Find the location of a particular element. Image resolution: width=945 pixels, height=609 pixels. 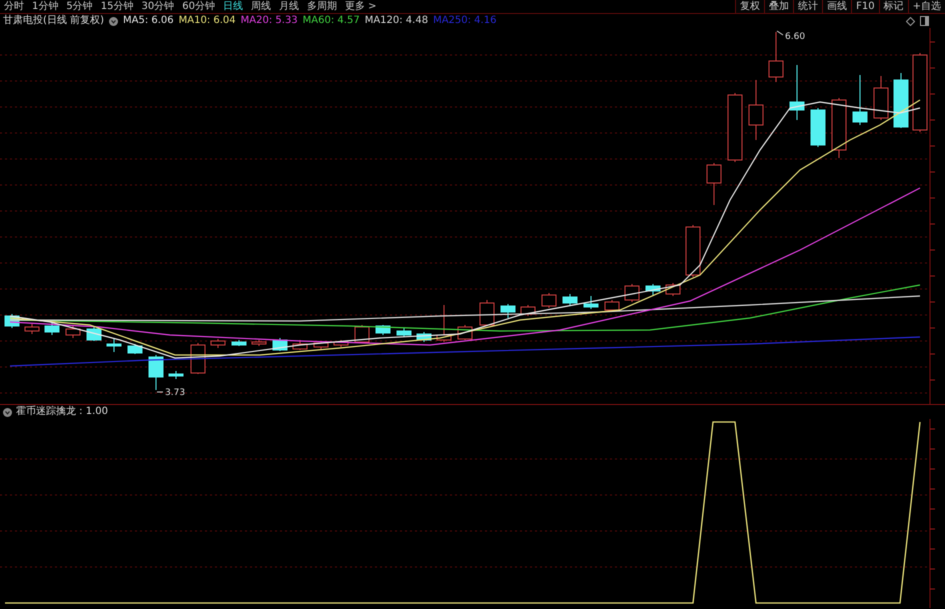

moving-average-value: MA5: 6.06 is located at coordinates (148, 21).